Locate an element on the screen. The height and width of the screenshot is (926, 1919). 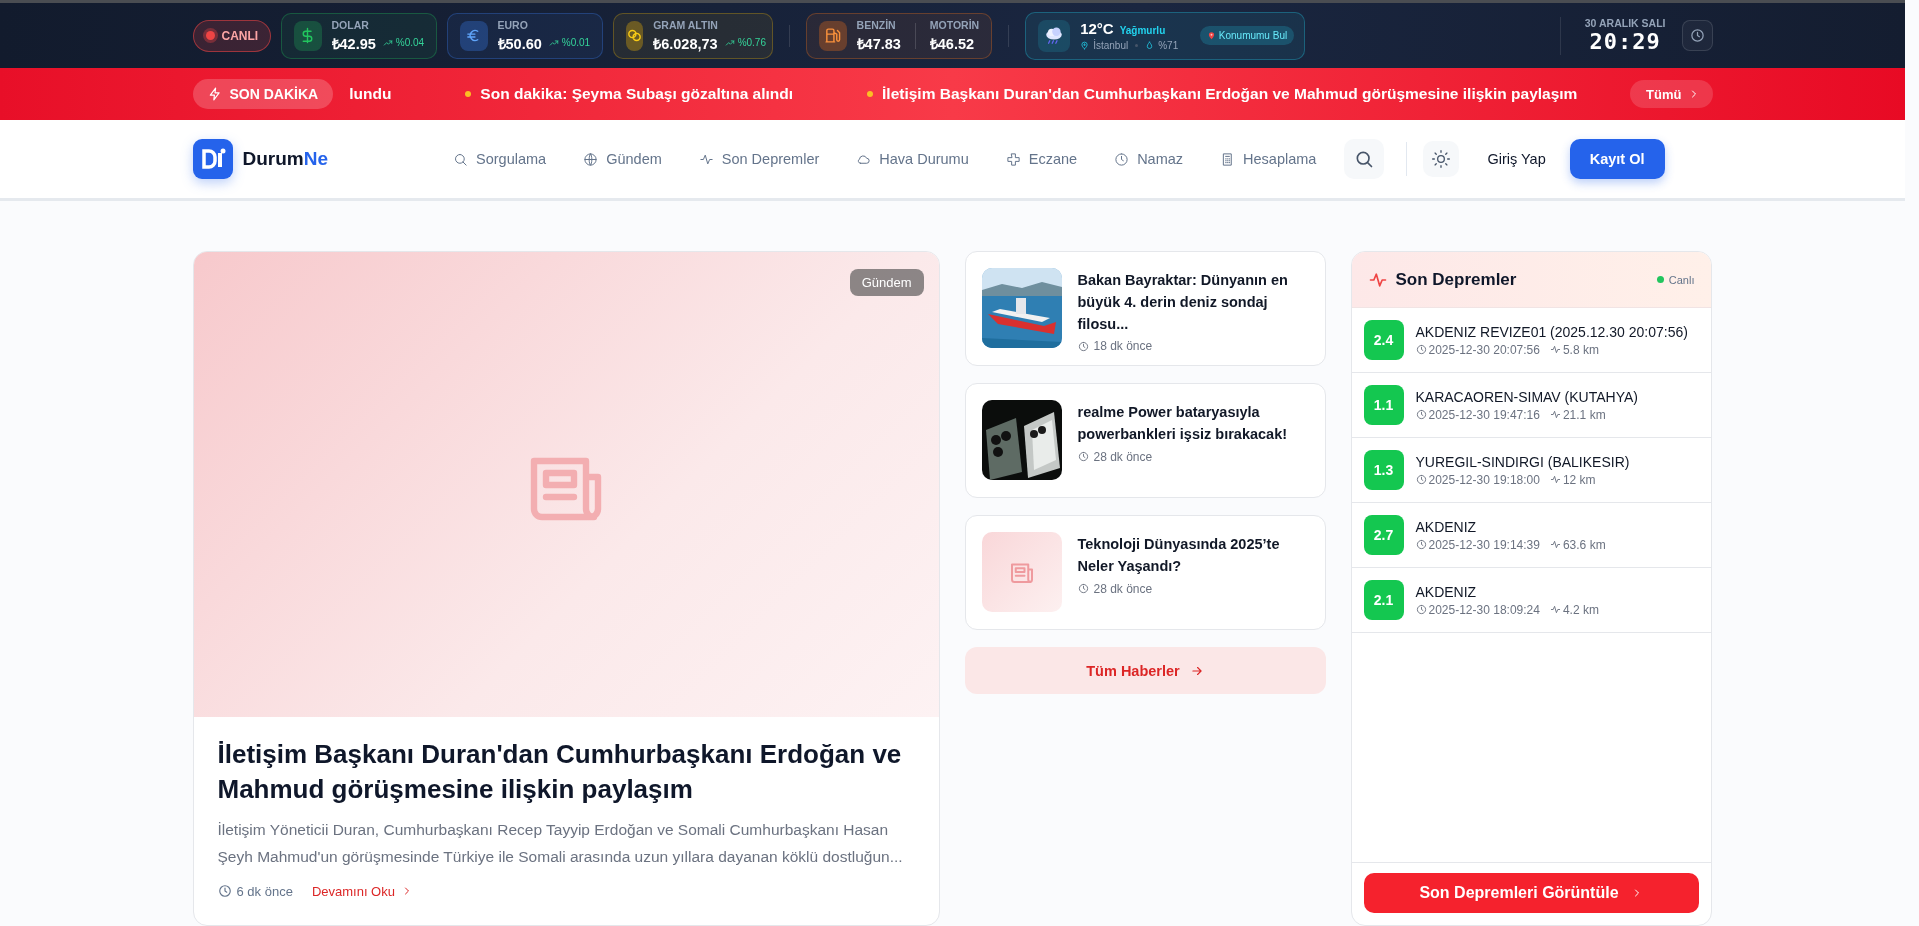
nav-link: Eczane is located at coordinates (1041, 159).